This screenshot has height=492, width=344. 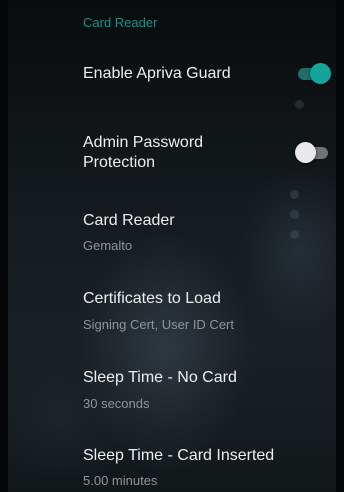 What do you see at coordinates (4, 246) in the screenshot?
I see `screen-edge-left` at bounding box center [4, 246].